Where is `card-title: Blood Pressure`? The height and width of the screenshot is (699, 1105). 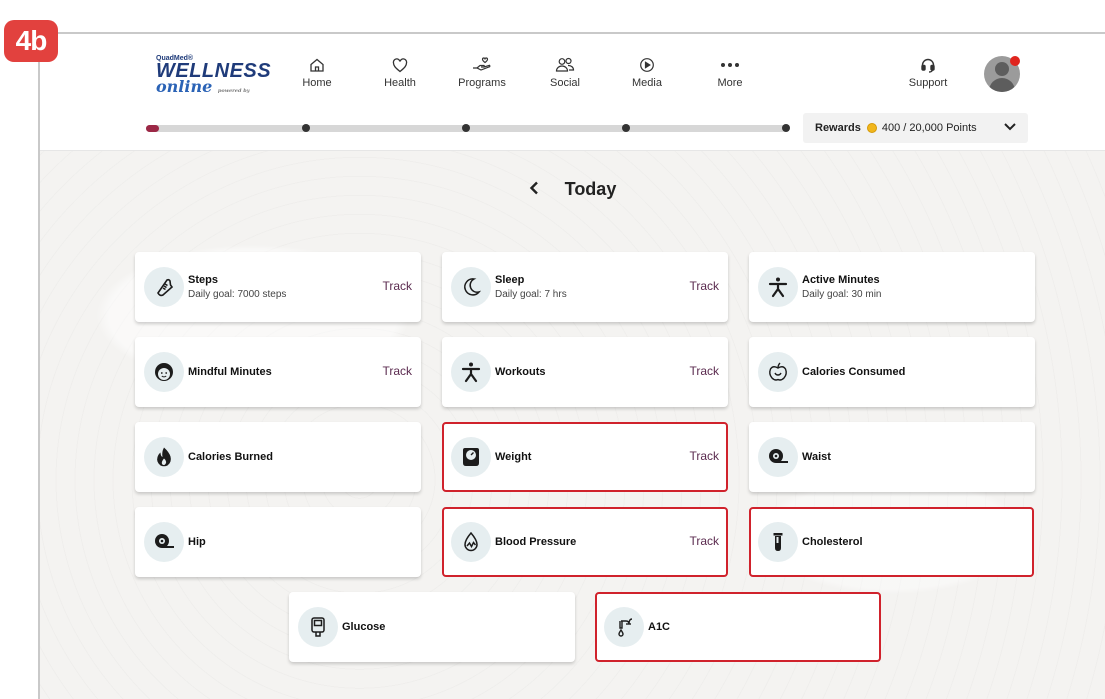 card-title: Blood Pressure is located at coordinates (536, 542).